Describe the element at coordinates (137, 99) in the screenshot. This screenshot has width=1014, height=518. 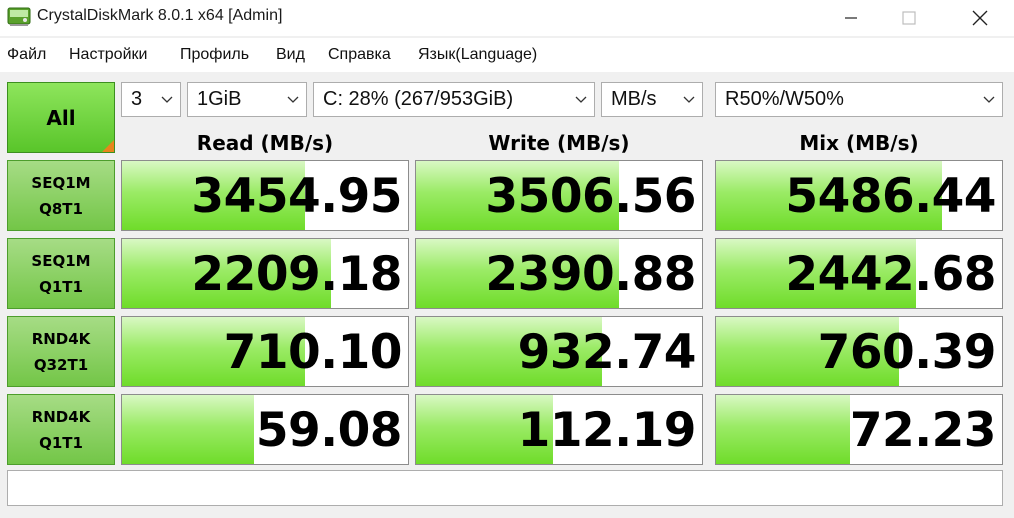
I see `test-count-value: 3` at that location.